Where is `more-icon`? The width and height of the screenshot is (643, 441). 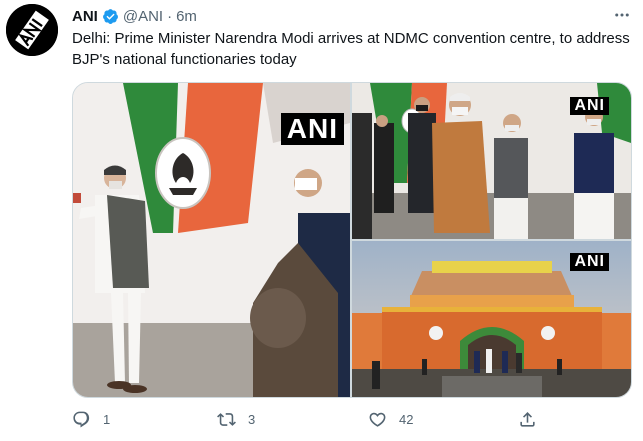 more-icon is located at coordinates (622, 15).